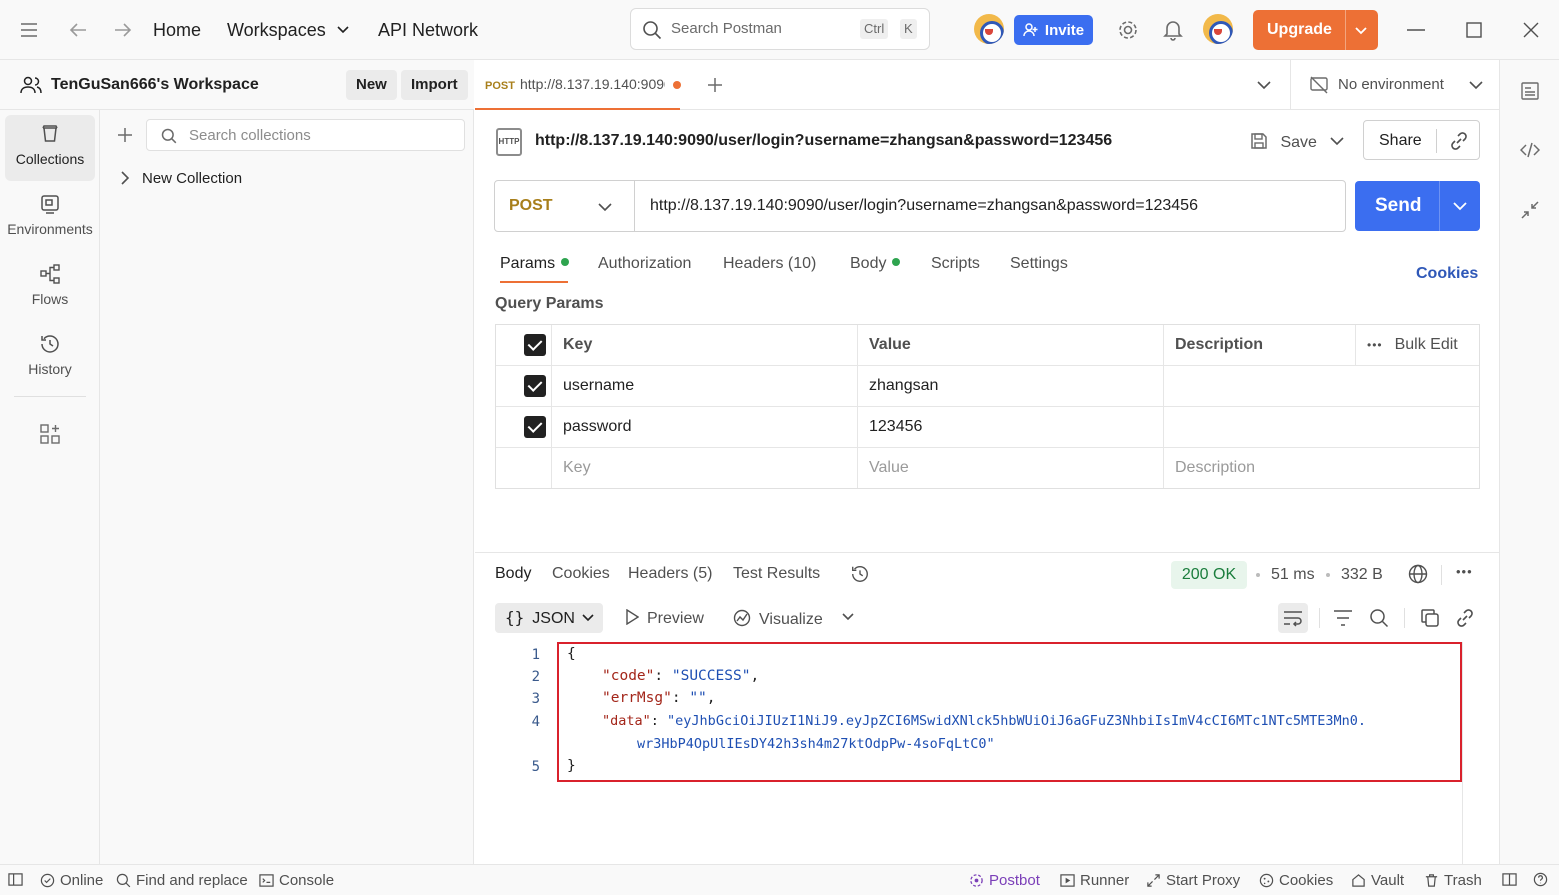 The width and height of the screenshot is (1559, 895). I want to click on nav-api-network: API Network, so click(428, 30).